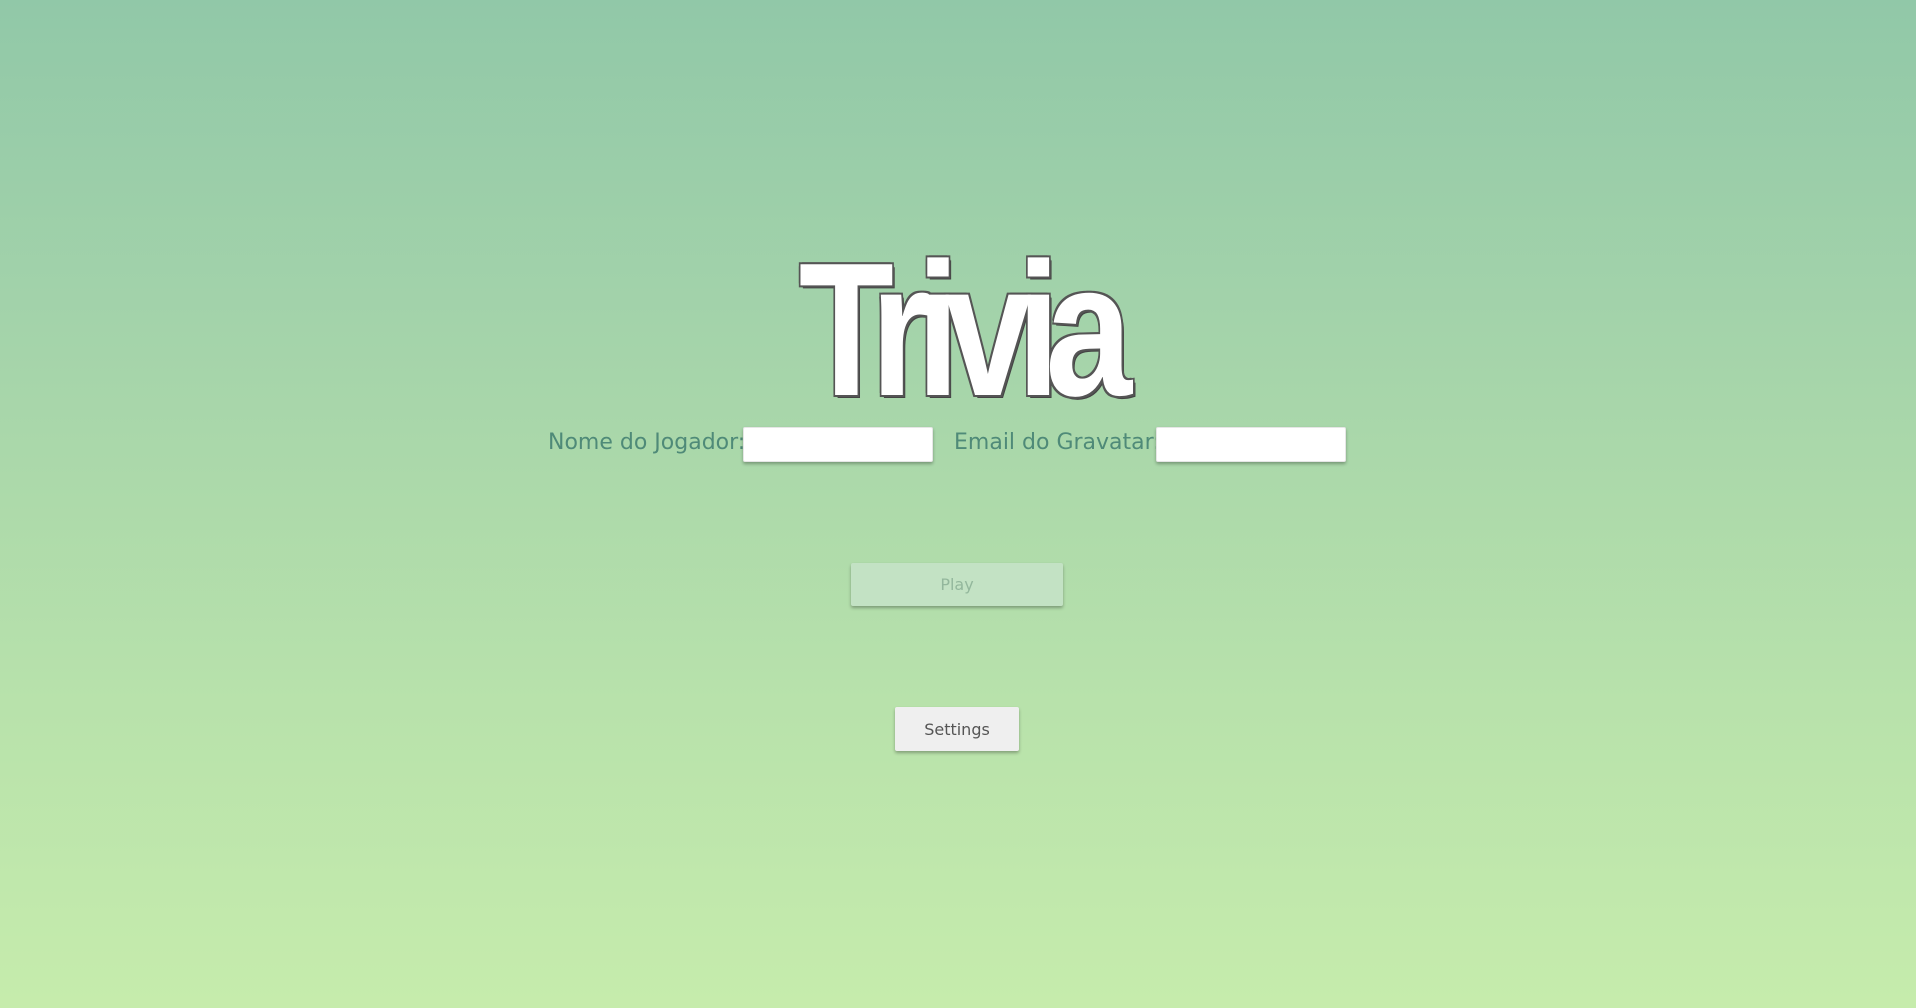 The image size is (1916, 1008). Describe the element at coordinates (1057, 442) in the screenshot. I see `gravatar-email-label: Email do Gravatar:` at that location.